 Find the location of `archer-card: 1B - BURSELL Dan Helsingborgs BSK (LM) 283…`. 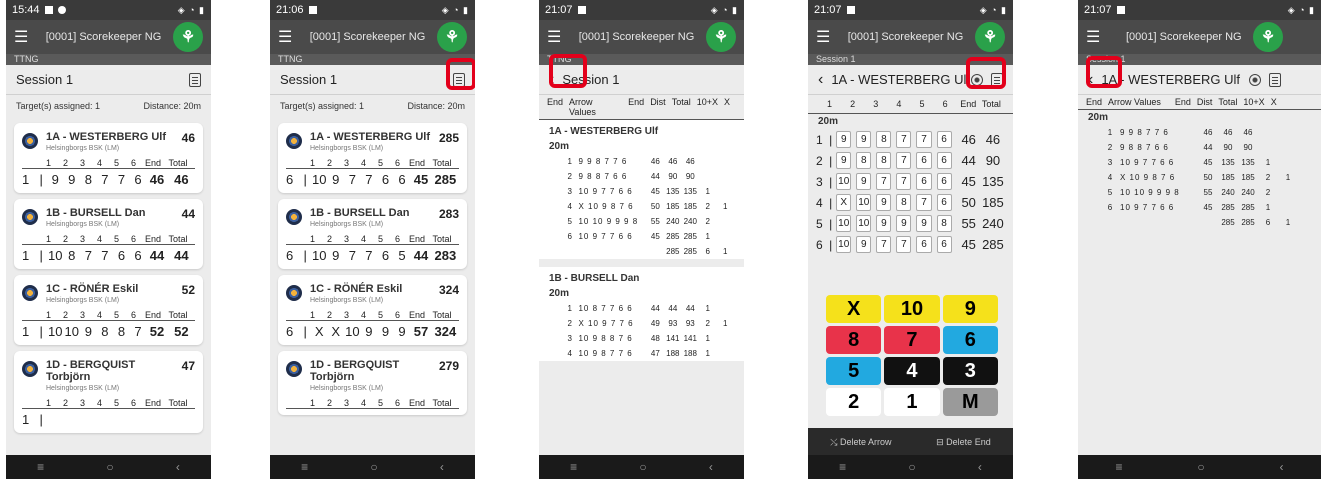

archer-card: 1B - BURSELL Dan Helsingborgs BSK (LM) 283… is located at coordinates (372, 234).